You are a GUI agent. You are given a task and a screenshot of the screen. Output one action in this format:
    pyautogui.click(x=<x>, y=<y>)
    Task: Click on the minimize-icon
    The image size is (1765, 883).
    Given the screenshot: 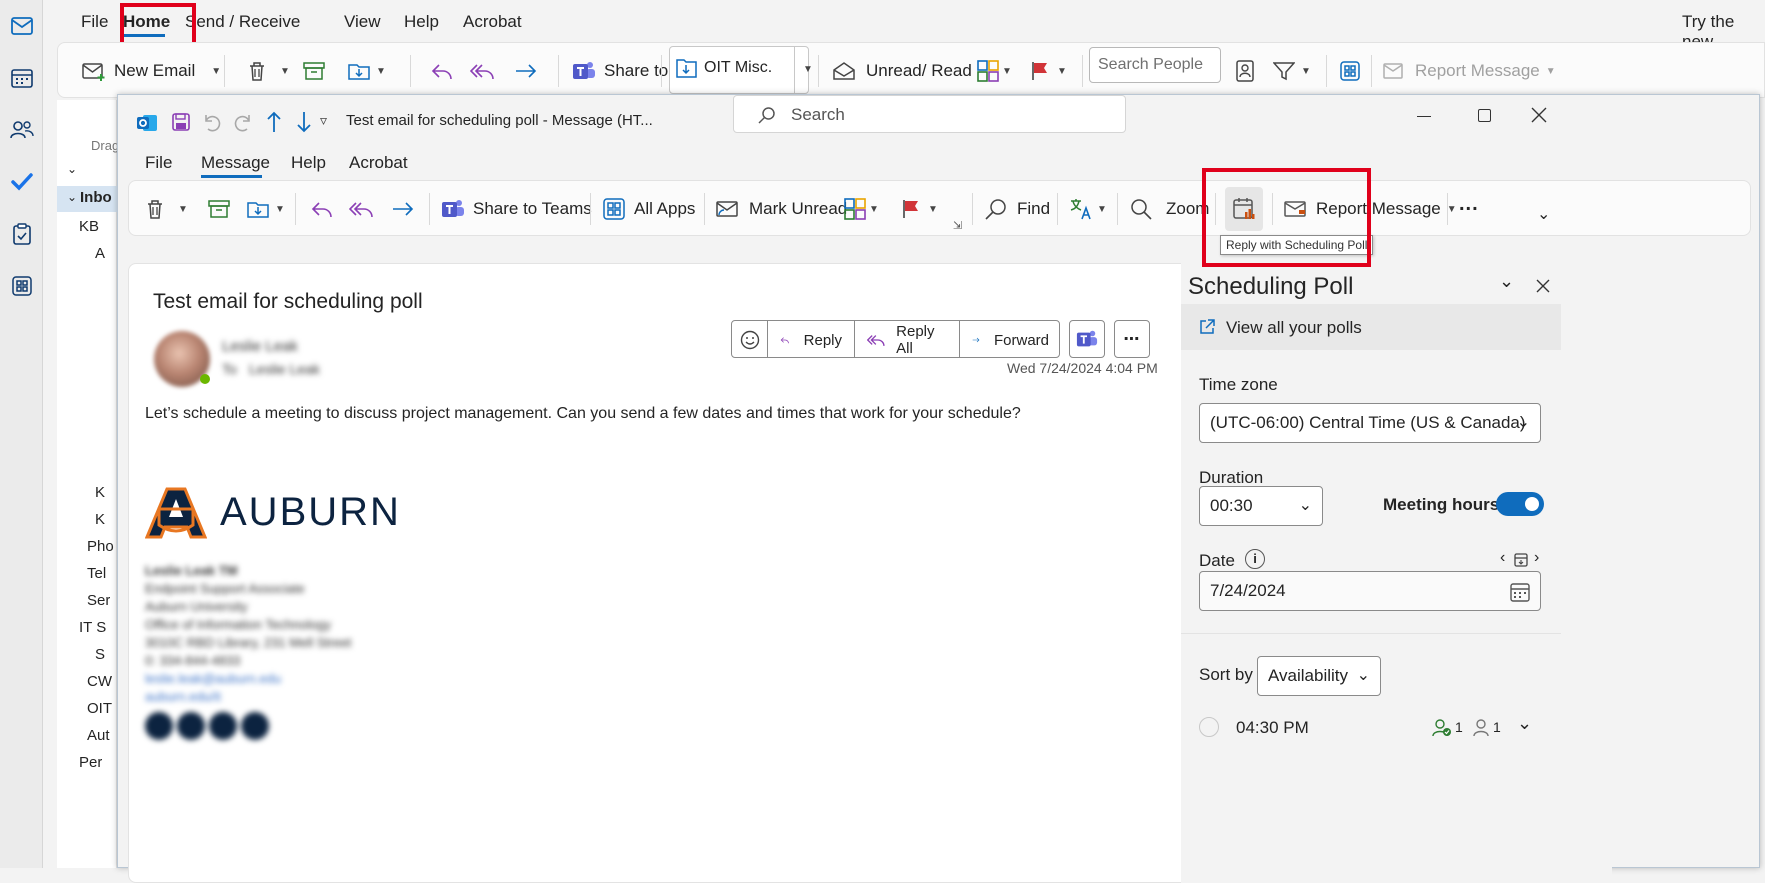 What is the action you would take?
    pyautogui.click(x=1424, y=116)
    